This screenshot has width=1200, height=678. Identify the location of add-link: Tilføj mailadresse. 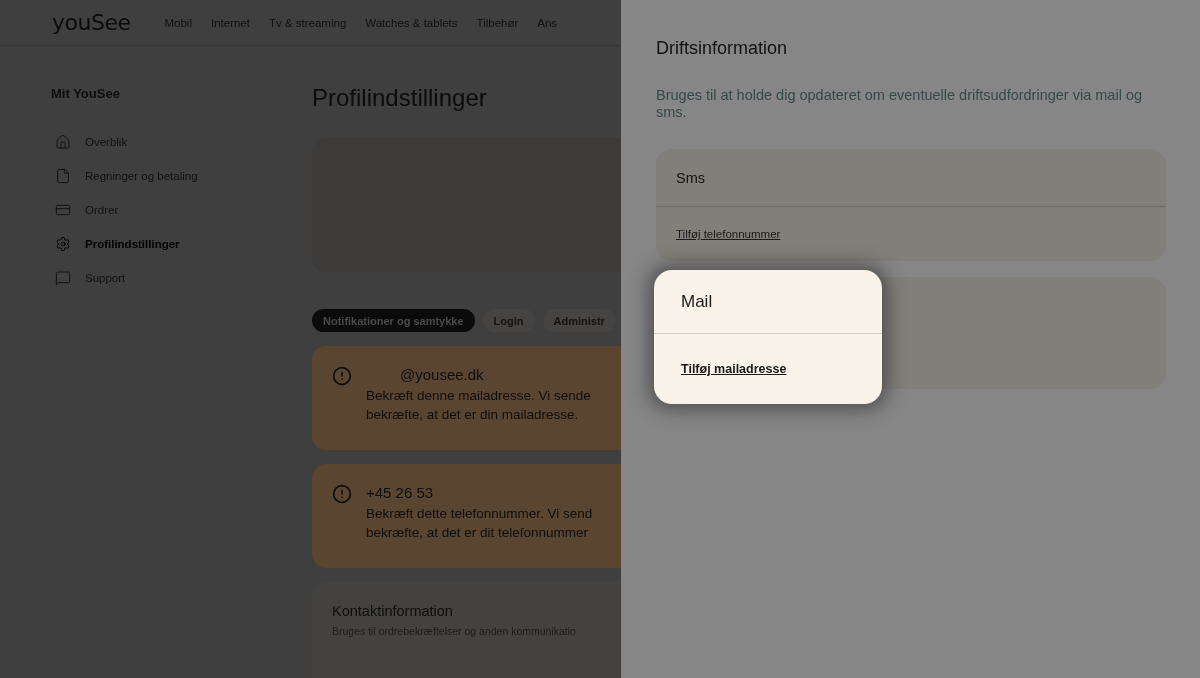
(734, 369).